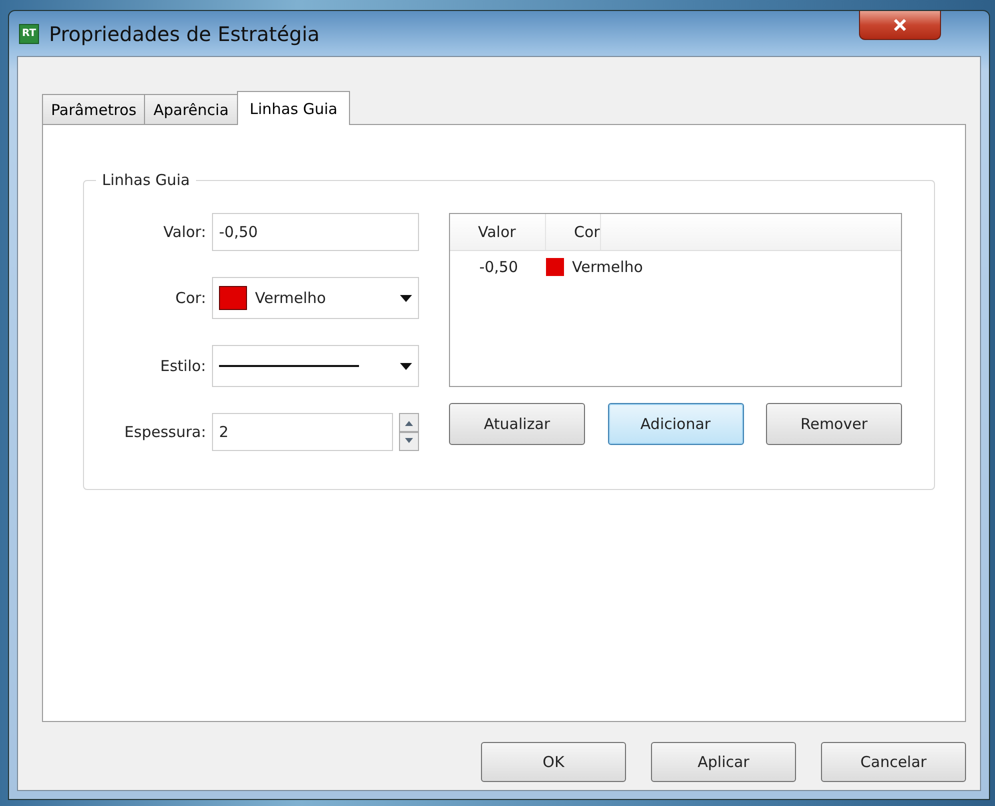  What do you see at coordinates (184, 34) in the screenshot?
I see `window-title: Propriedades de Estratégia` at bounding box center [184, 34].